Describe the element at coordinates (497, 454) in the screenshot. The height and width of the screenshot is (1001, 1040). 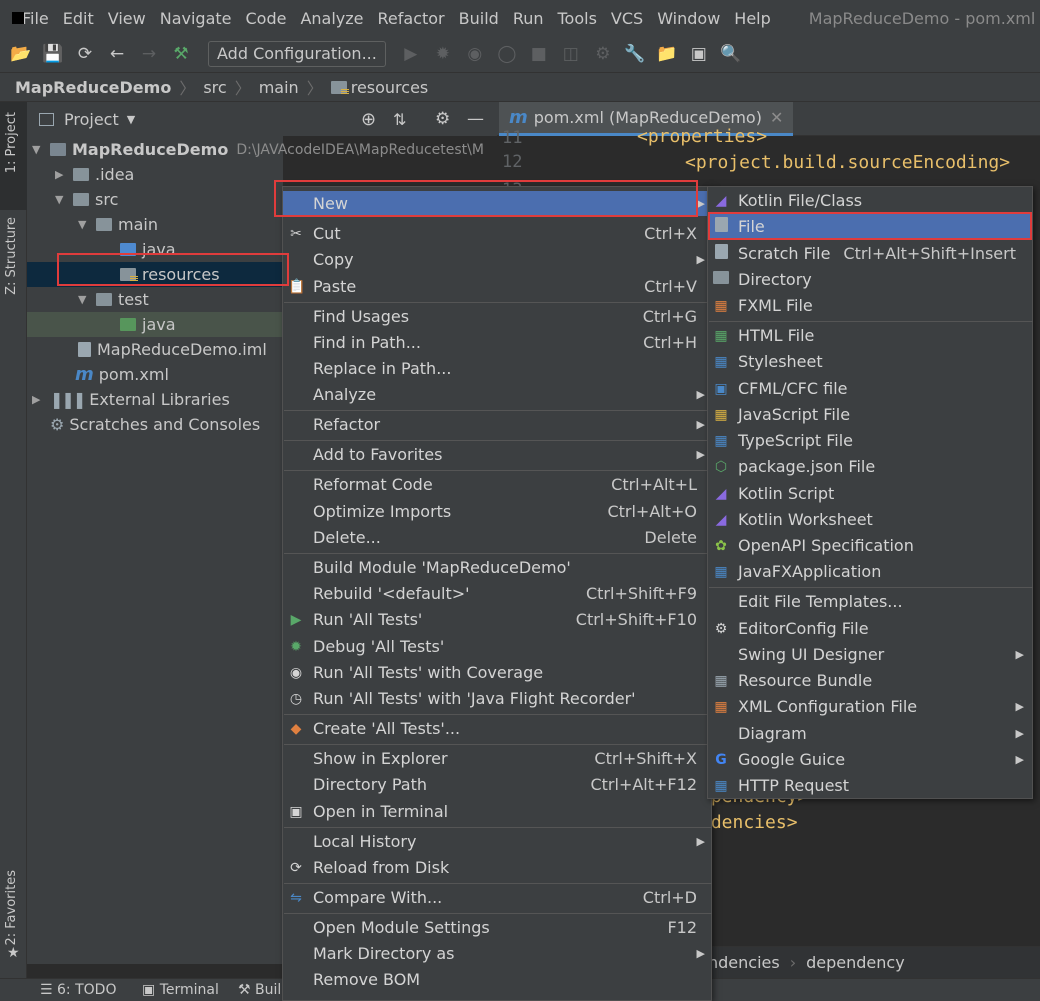
I see `menu-item-add-to-favorites: Add to Favorites ▶` at that location.